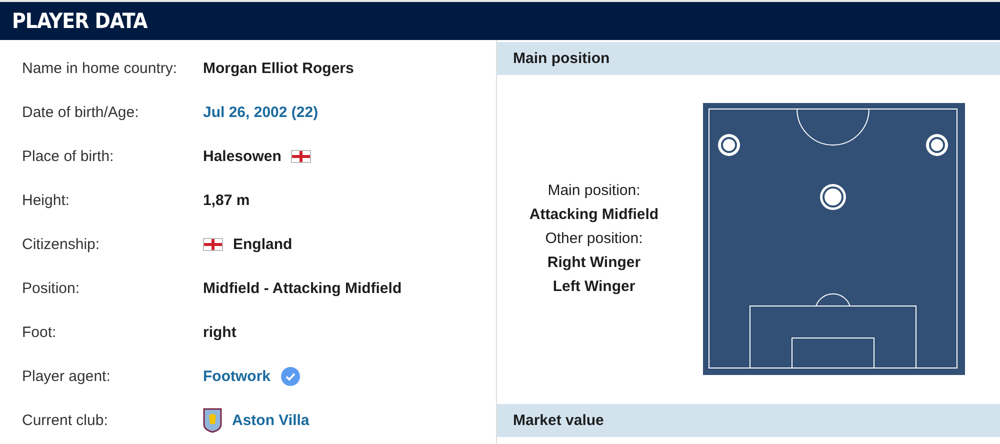 Image resolution: width=1000 pixels, height=444 pixels. What do you see at coordinates (236, 376) in the screenshot?
I see `field-link: Footwork` at bounding box center [236, 376].